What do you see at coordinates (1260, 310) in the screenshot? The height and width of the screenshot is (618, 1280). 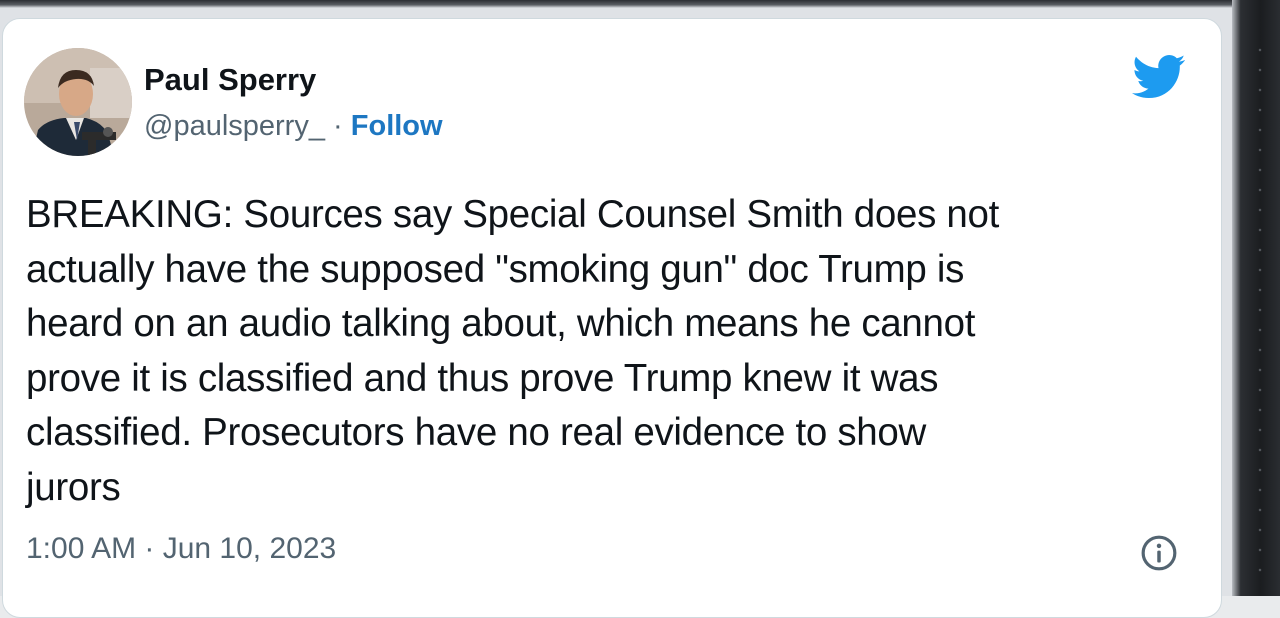 I see `bezel-texture` at bounding box center [1260, 310].